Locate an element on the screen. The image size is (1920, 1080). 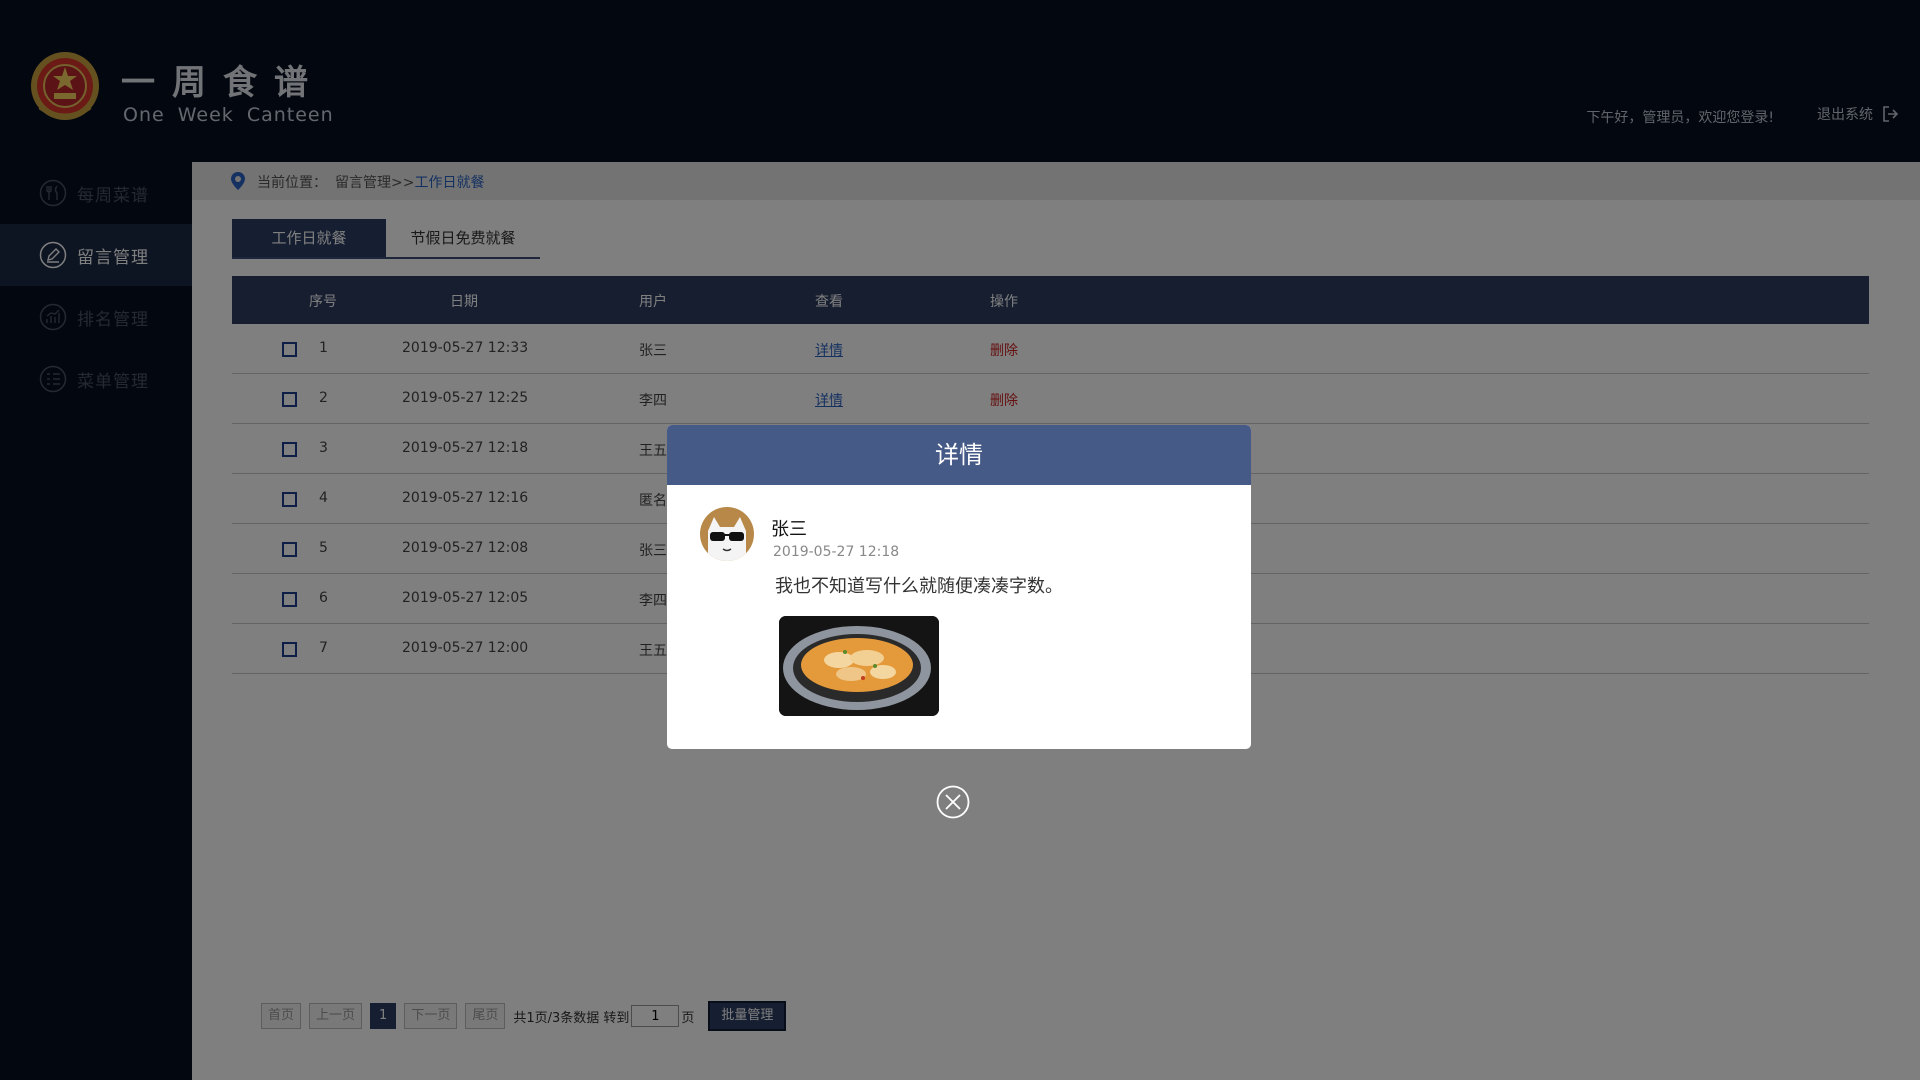
commenter-name: 张三 is located at coordinates (789, 529).